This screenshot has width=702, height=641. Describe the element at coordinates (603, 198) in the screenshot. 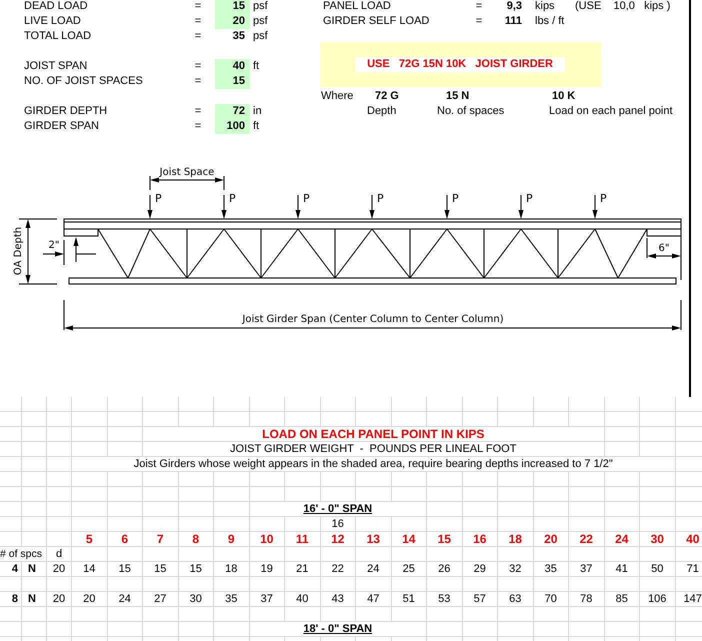

I see `load-label: P` at that location.